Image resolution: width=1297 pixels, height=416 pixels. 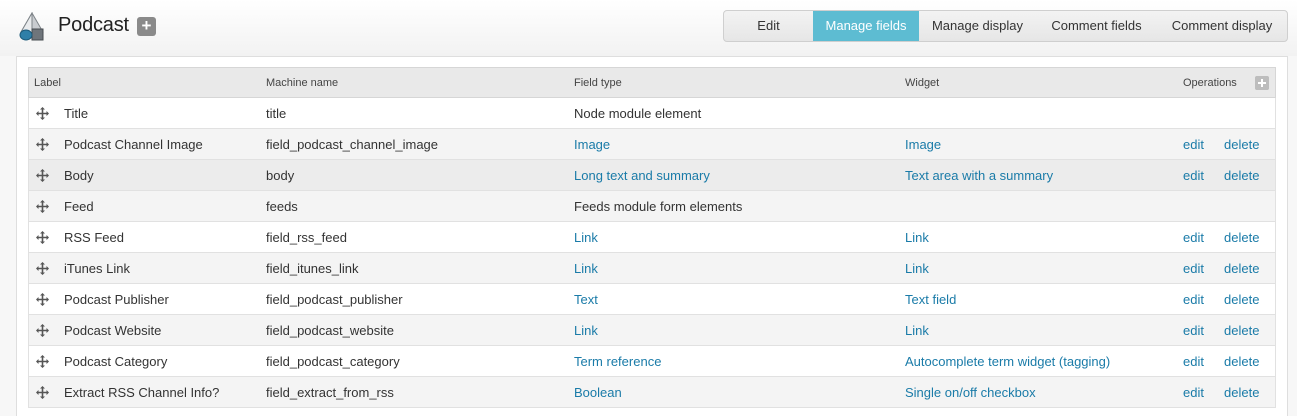 I want to click on column-header-label: Label, so click(x=47, y=83).